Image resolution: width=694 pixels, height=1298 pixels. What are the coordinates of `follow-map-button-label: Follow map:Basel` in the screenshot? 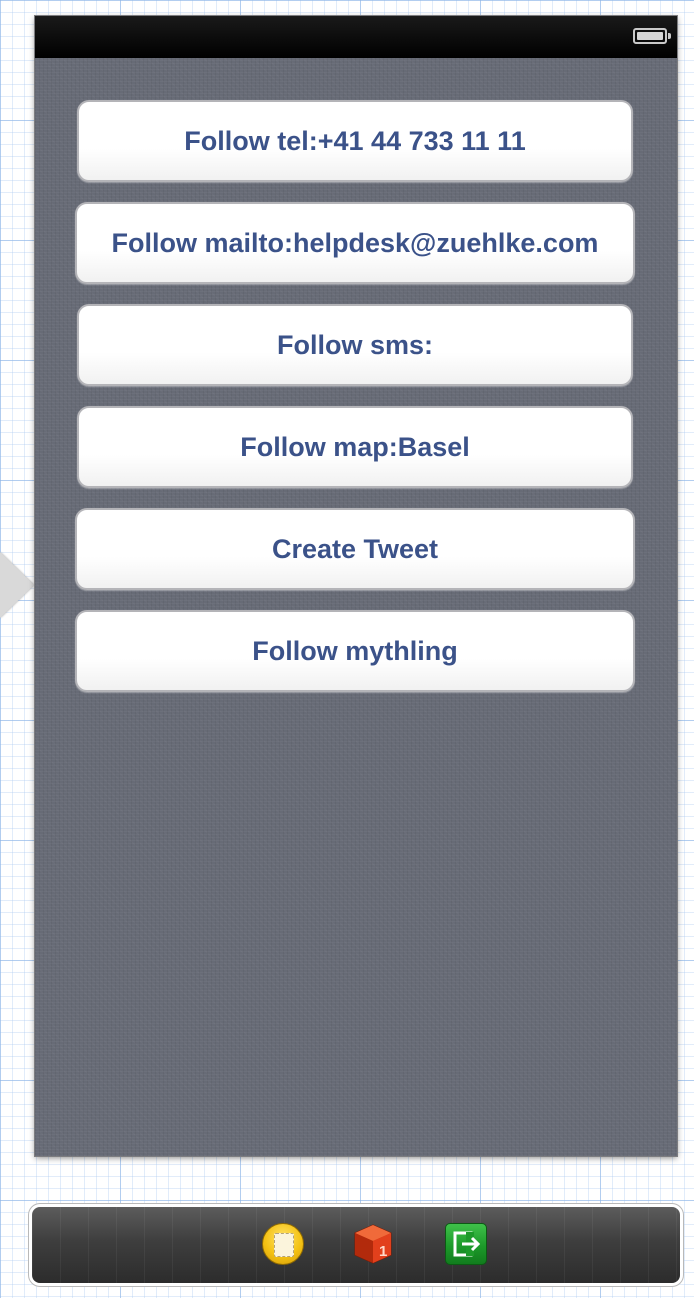 It's located at (355, 446).